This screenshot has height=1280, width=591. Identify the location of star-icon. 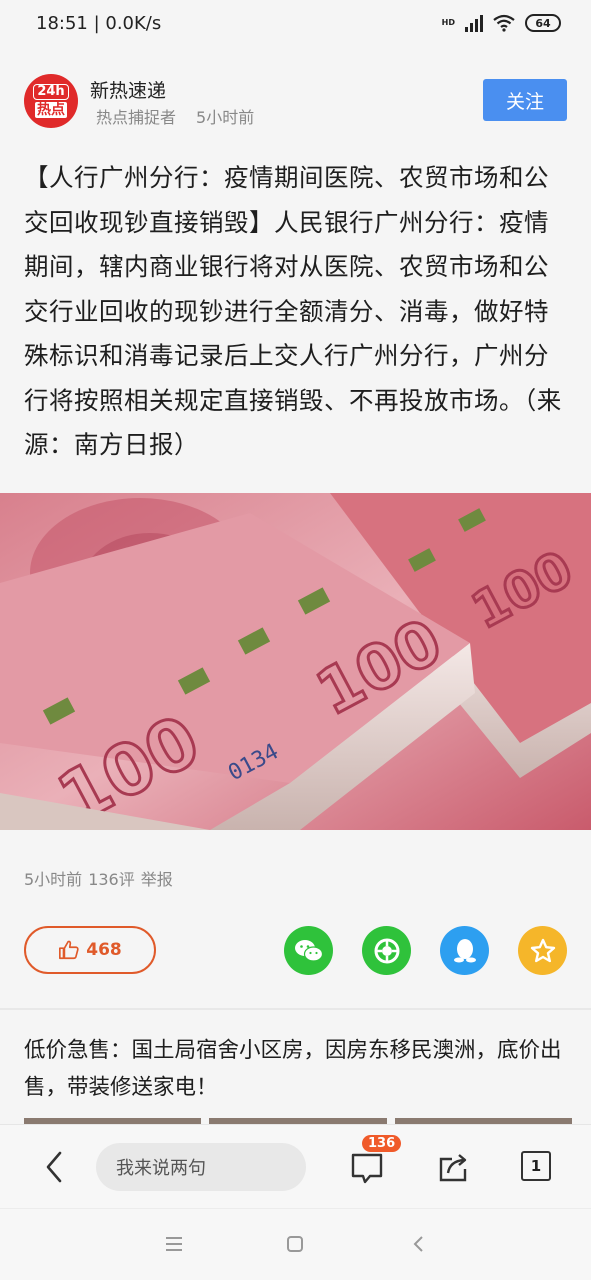
(542, 950).